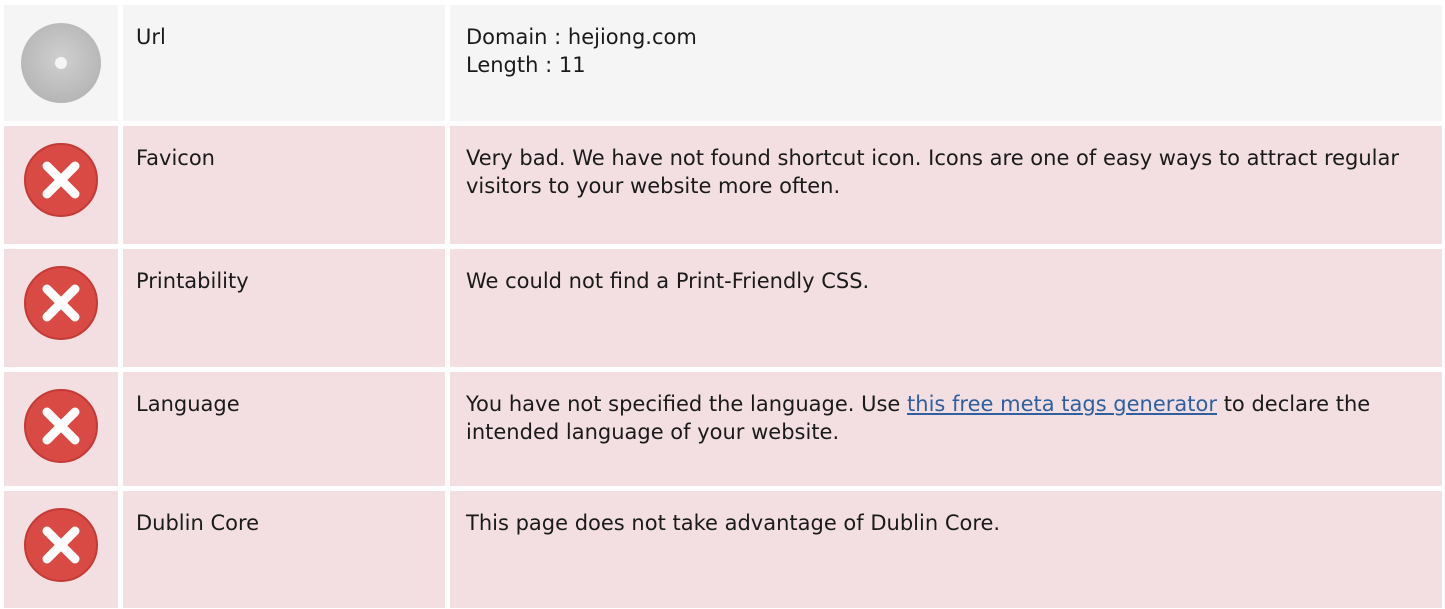 Image resolution: width=1445 pixels, height=609 pixels. Describe the element at coordinates (687, 404) in the screenshot. I see `description-text: You have not specified the language. Use` at that location.